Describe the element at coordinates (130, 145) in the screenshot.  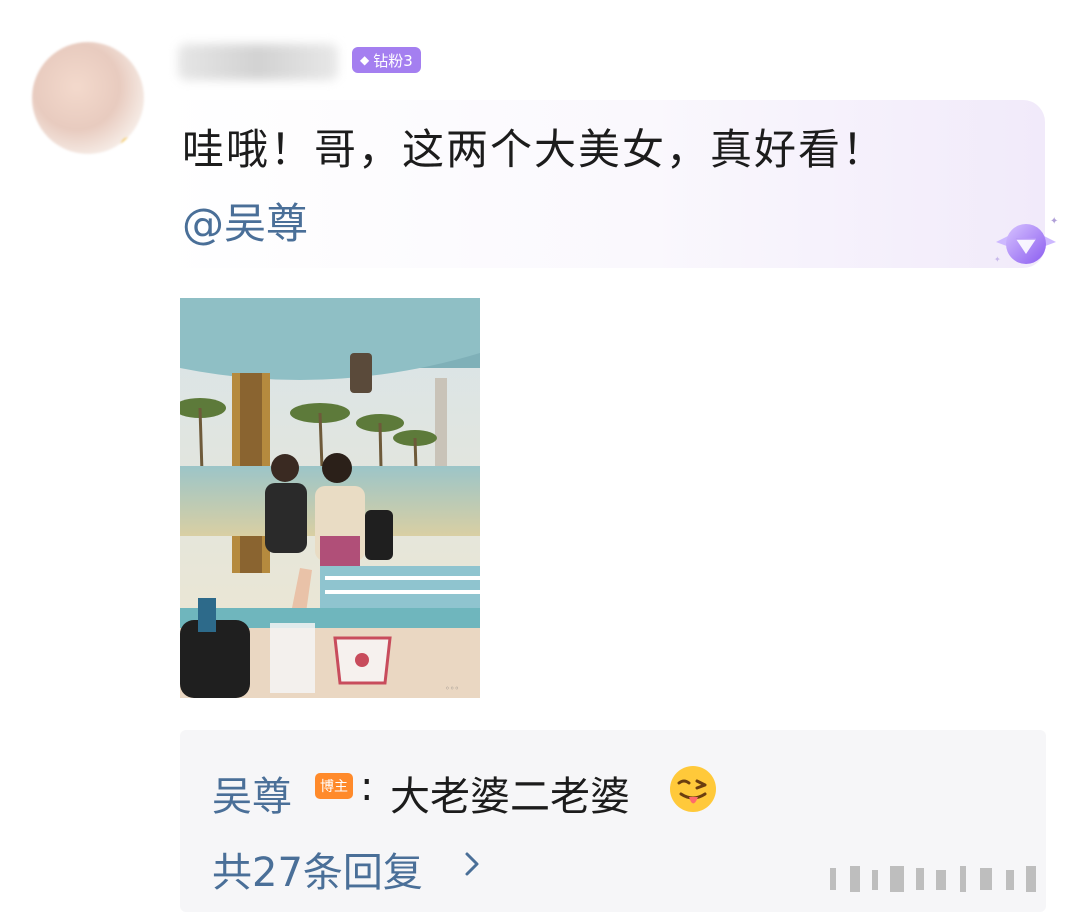
I see `avatar-decoration-moon-icon` at that location.